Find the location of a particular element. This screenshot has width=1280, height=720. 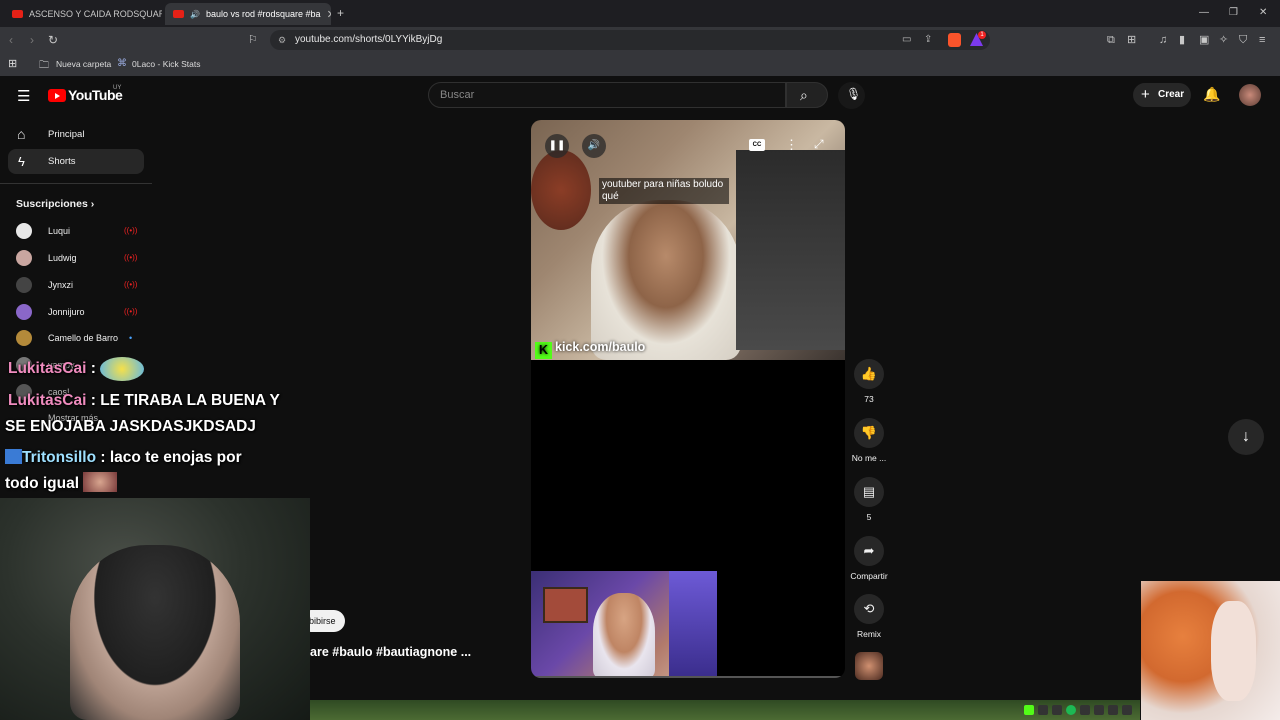

music-icon: ♫ is located at coordinates (1163, 40).